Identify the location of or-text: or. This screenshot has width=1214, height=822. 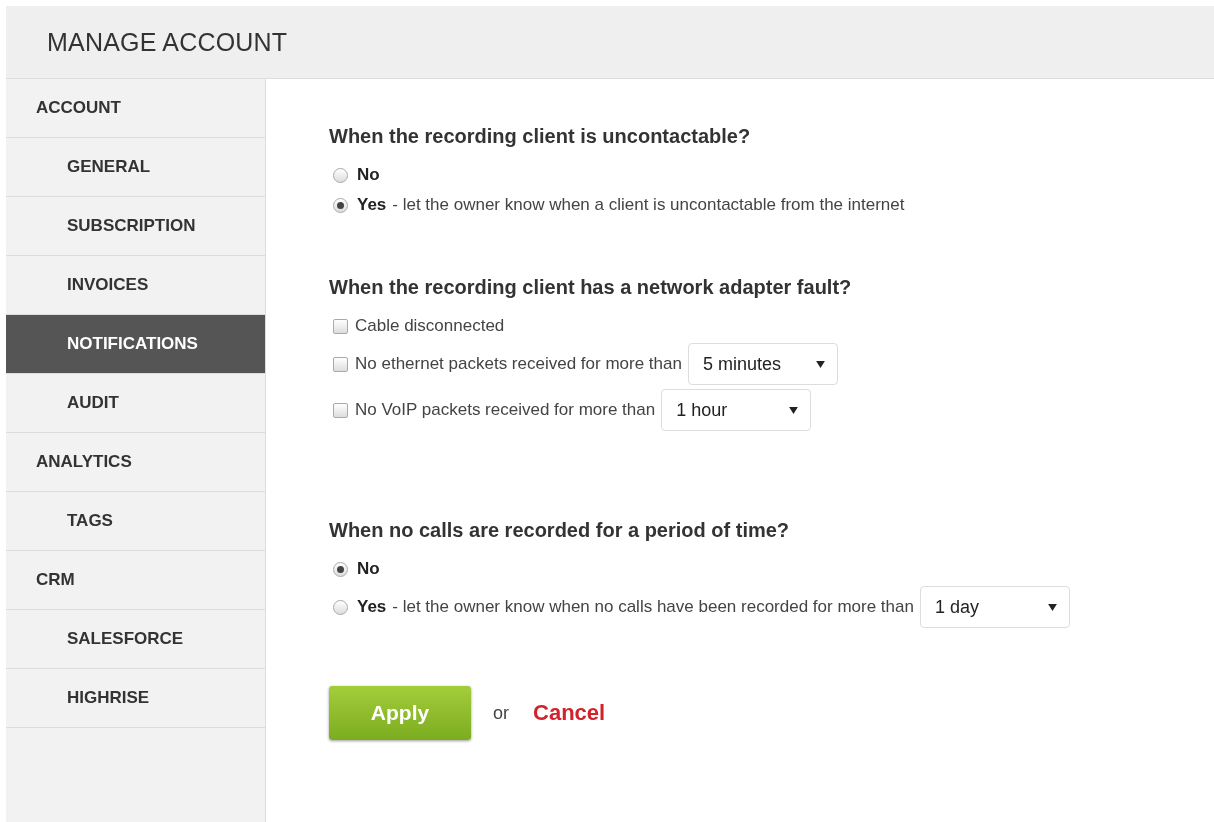
(501, 713).